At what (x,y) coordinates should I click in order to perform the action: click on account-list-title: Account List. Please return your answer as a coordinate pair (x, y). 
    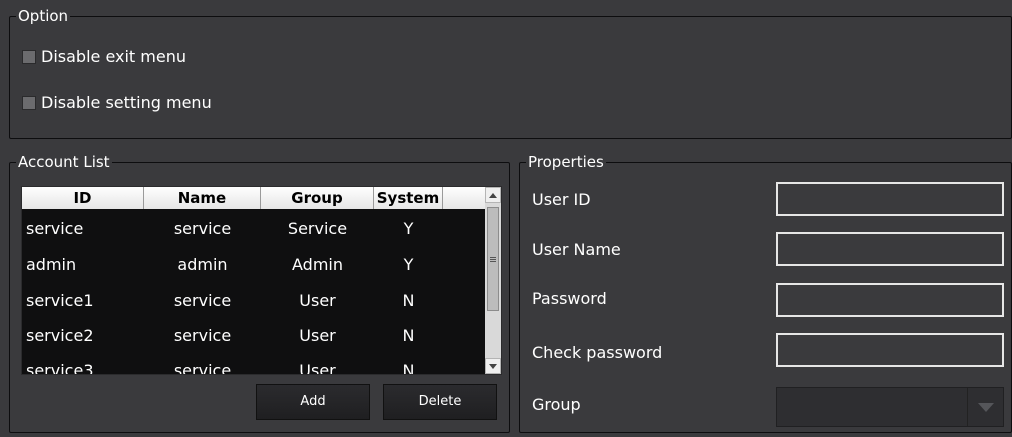
    Looking at the image, I should click on (64, 162).